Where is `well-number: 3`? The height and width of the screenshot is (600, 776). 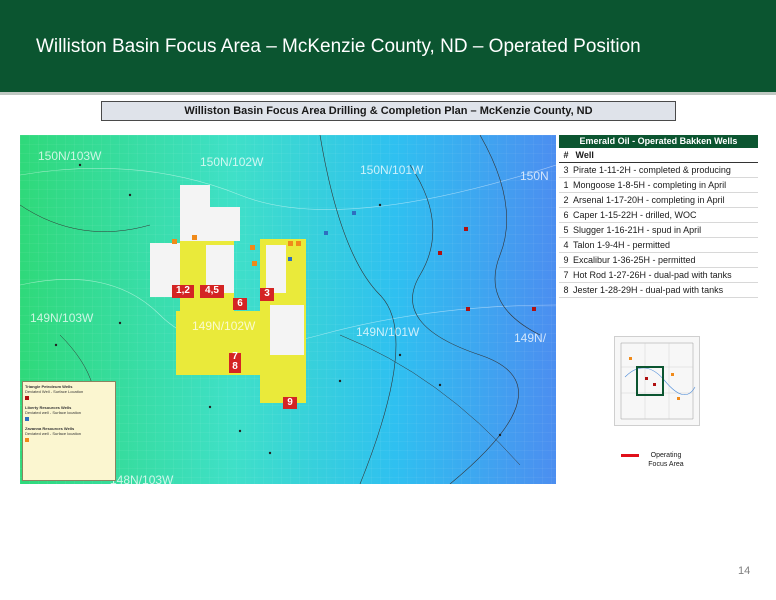 well-number: 3 is located at coordinates (566, 170).